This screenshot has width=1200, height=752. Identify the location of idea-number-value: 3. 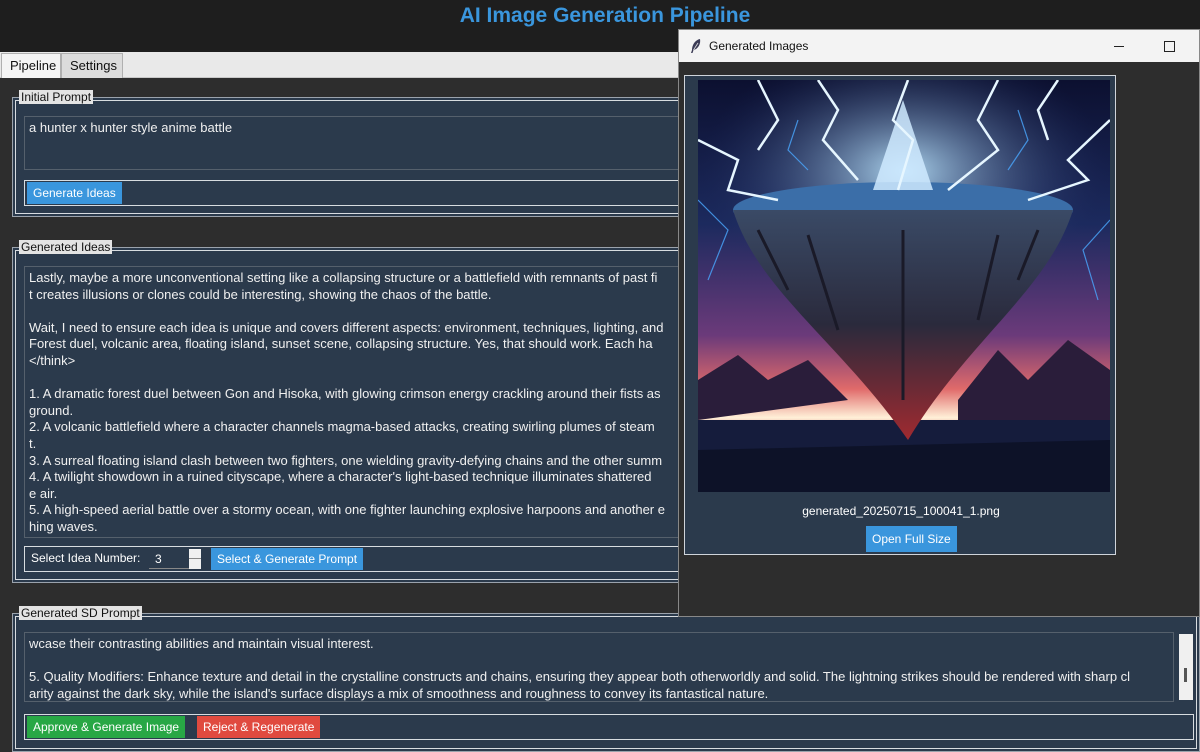
(158, 559).